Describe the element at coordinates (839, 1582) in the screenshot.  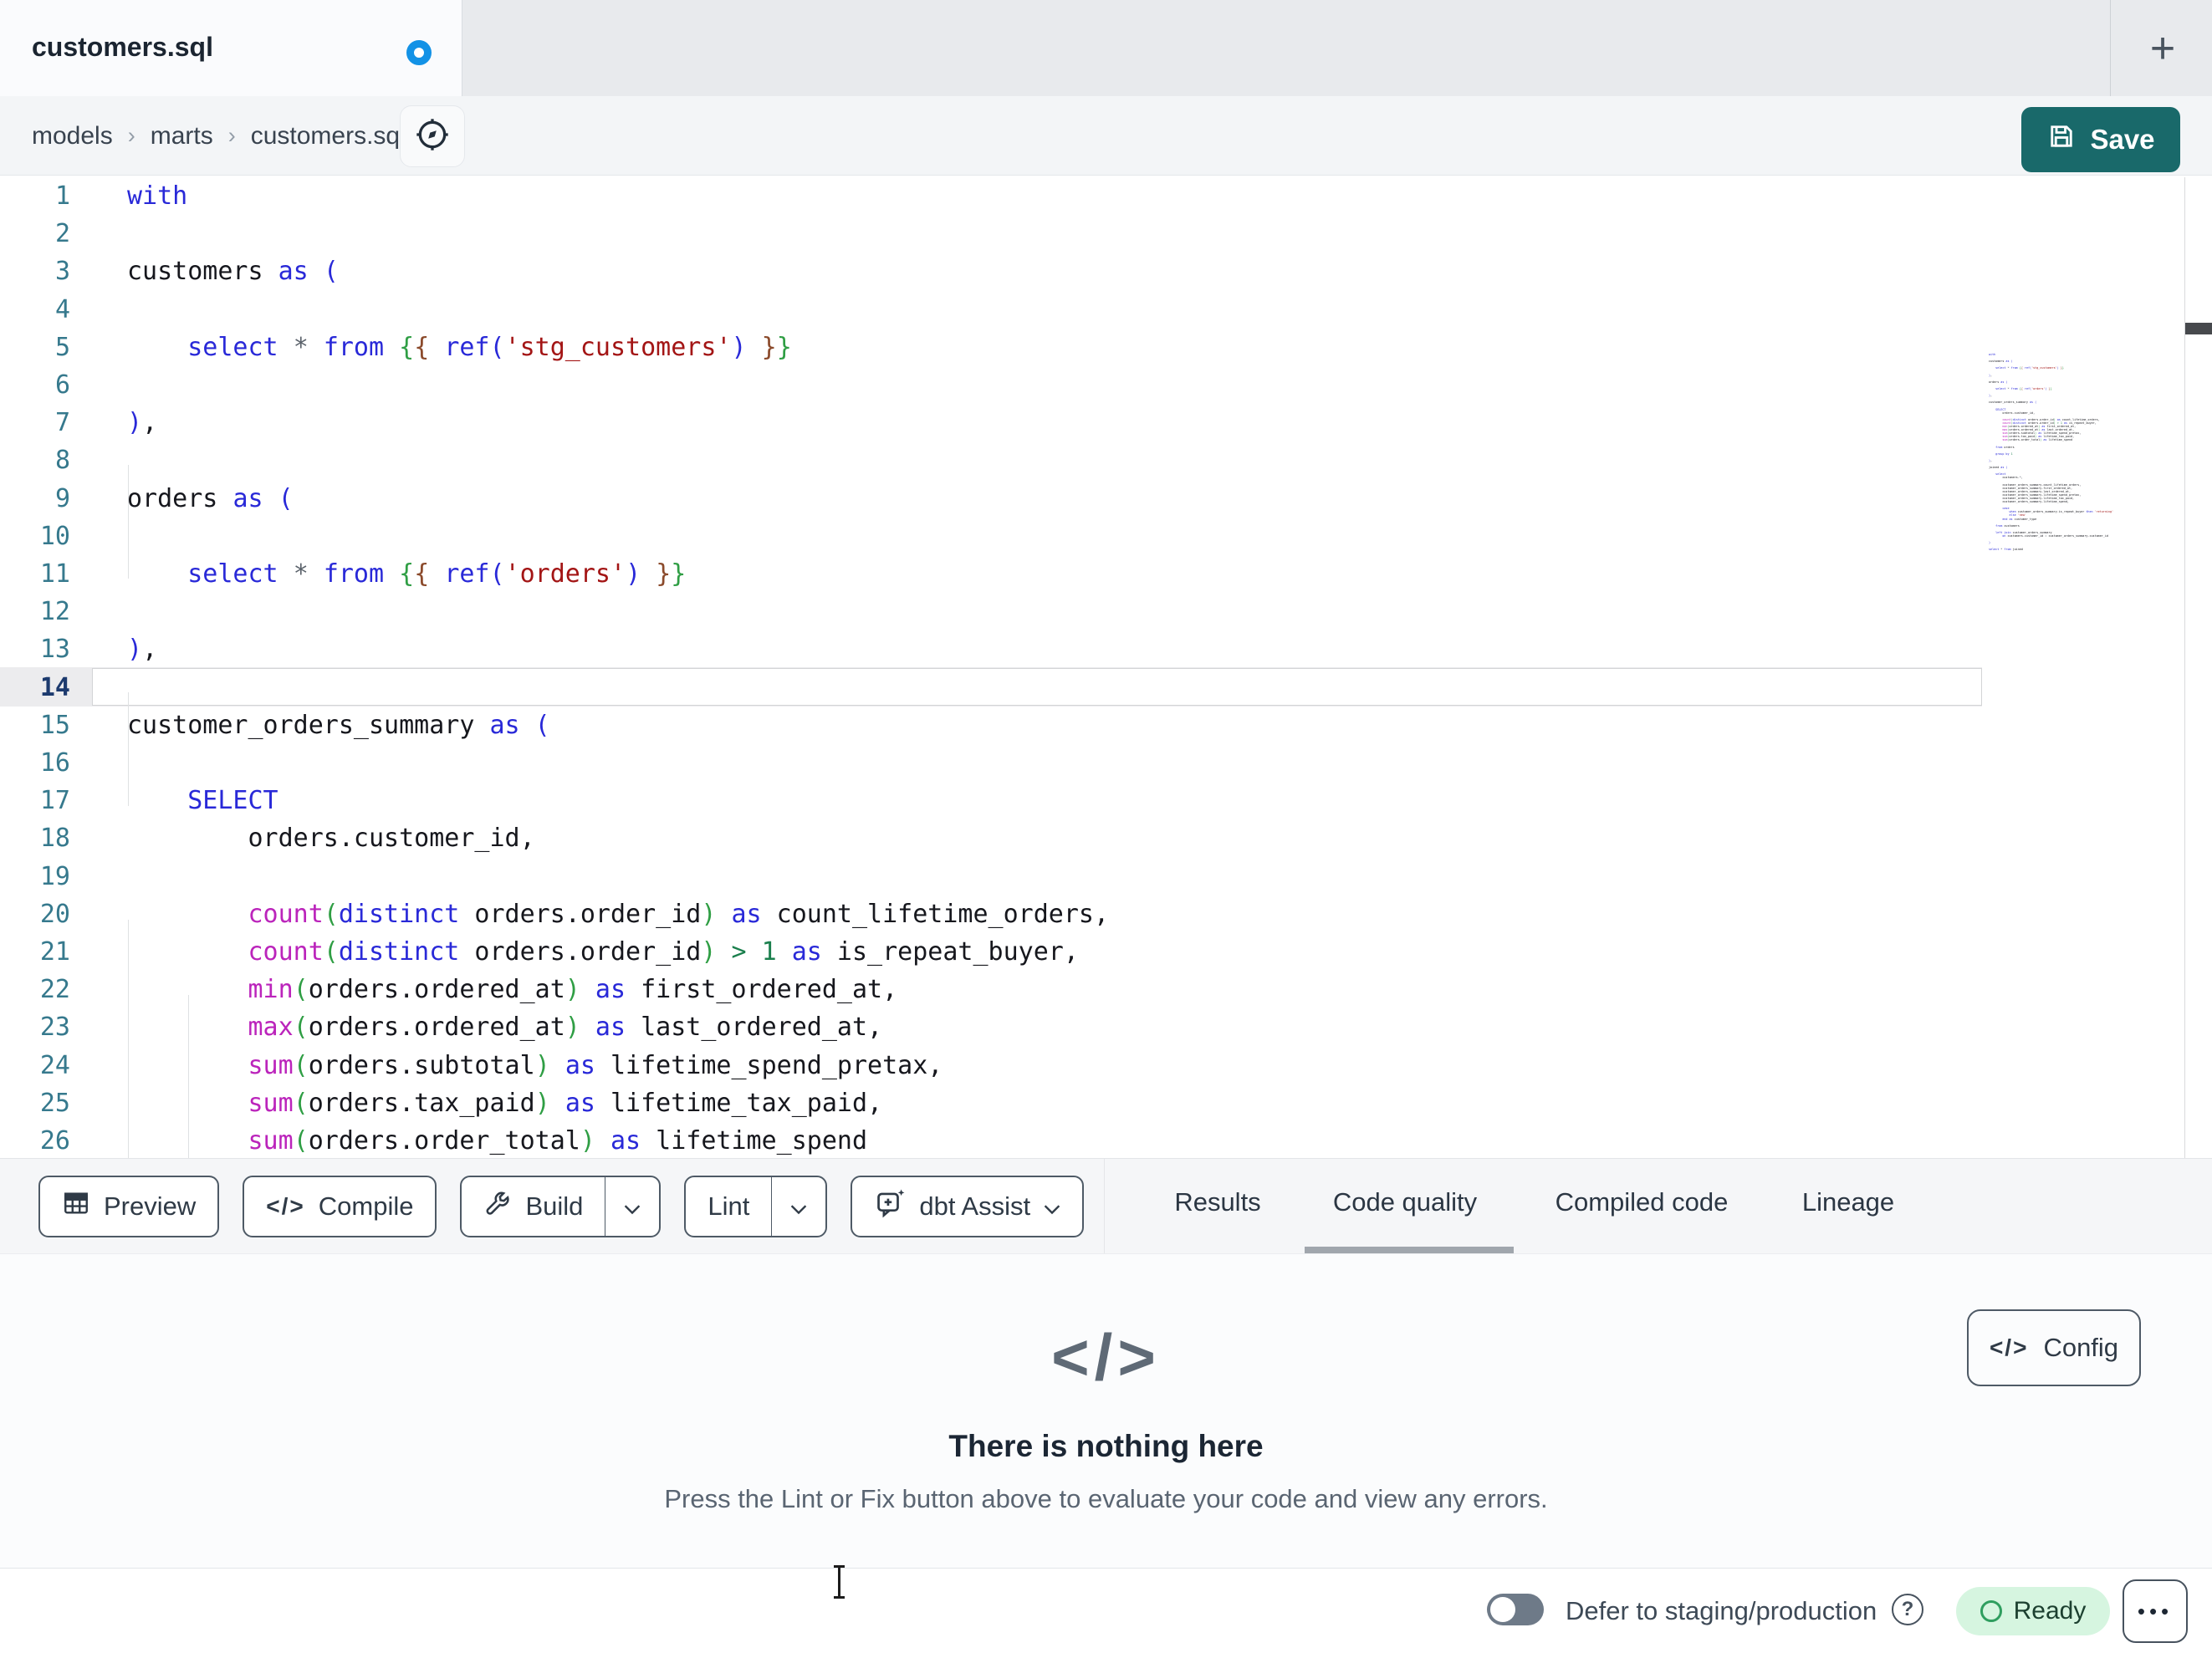
I see `text-cursor-pointer` at that location.